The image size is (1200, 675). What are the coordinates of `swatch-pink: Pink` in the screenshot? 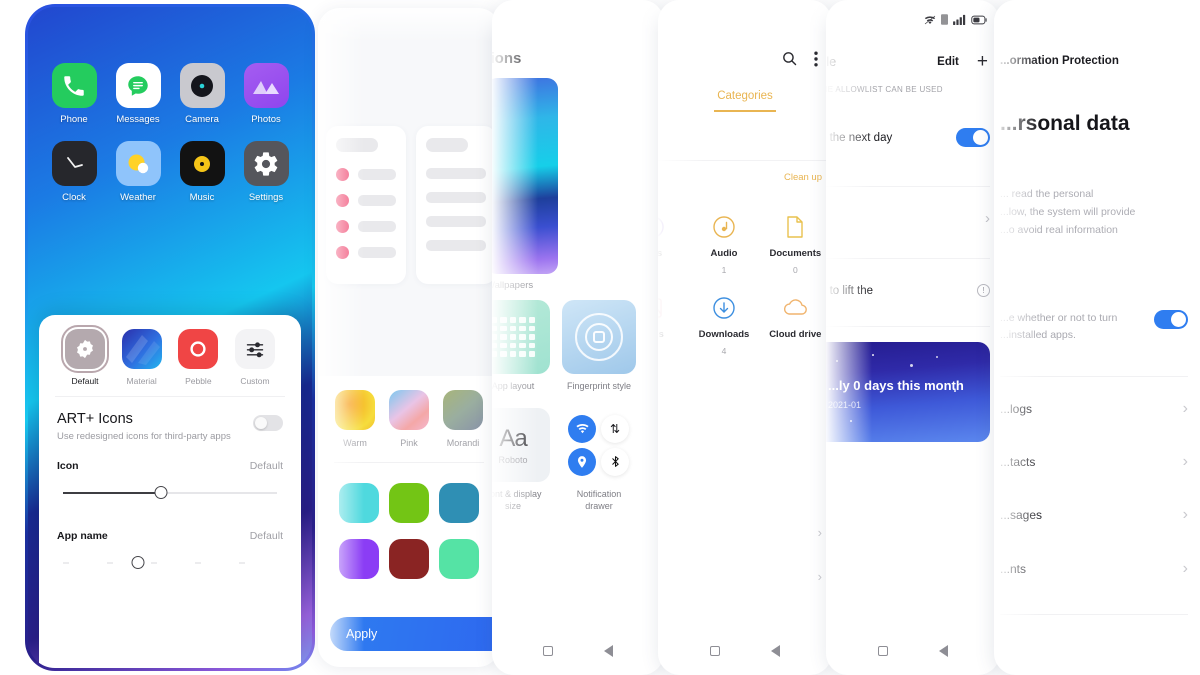 It's located at (409, 419).